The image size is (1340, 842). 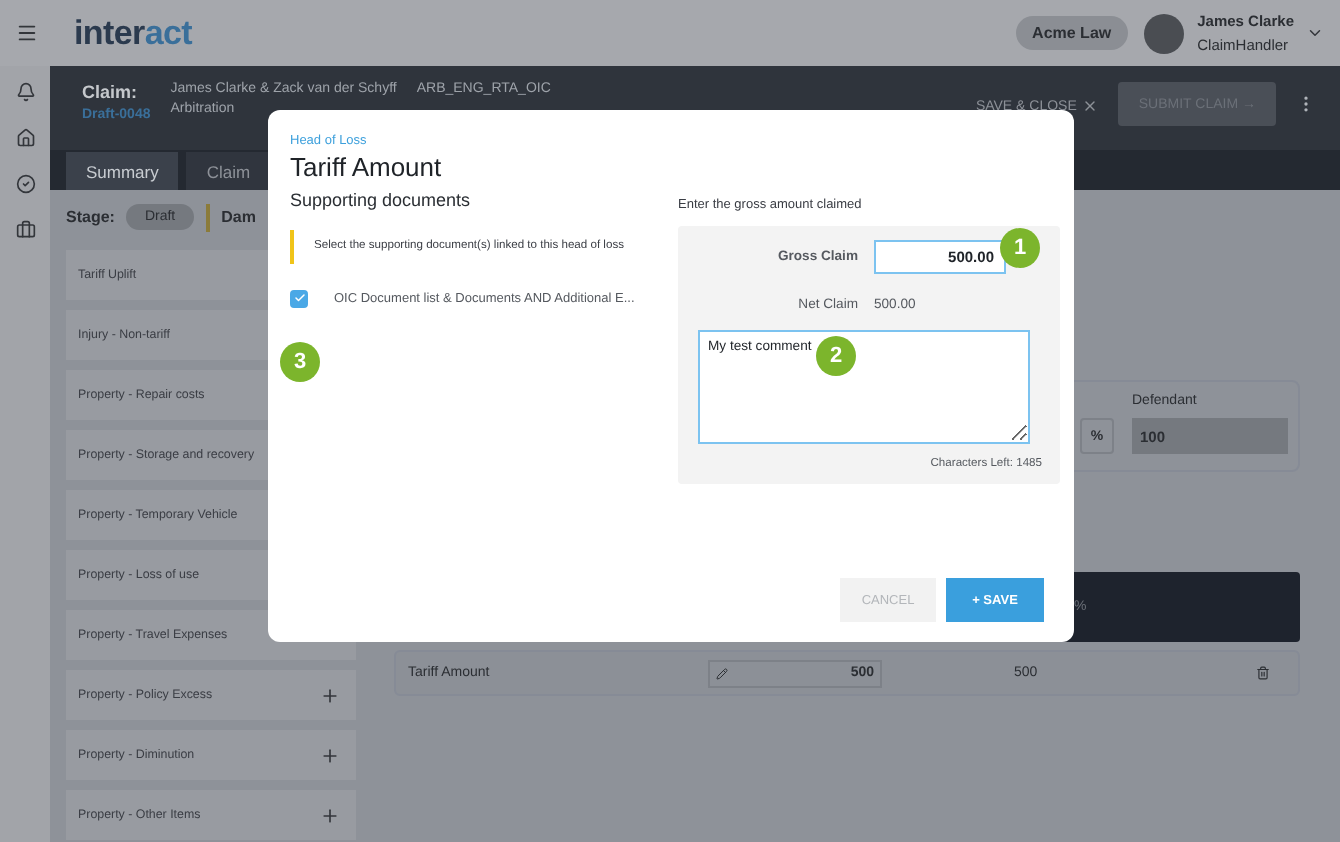 What do you see at coordinates (25, 92) in the screenshot?
I see `bell-icon` at bounding box center [25, 92].